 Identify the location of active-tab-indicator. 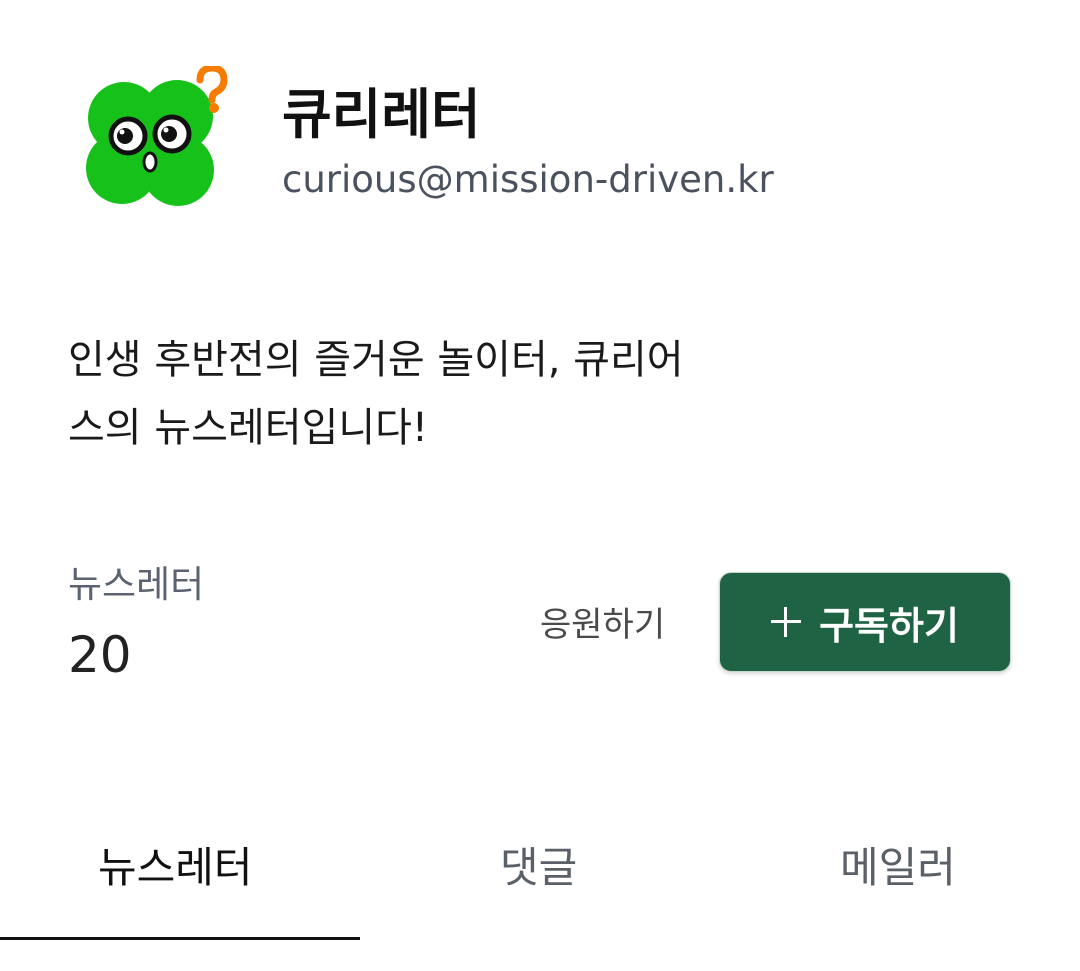
(180, 938).